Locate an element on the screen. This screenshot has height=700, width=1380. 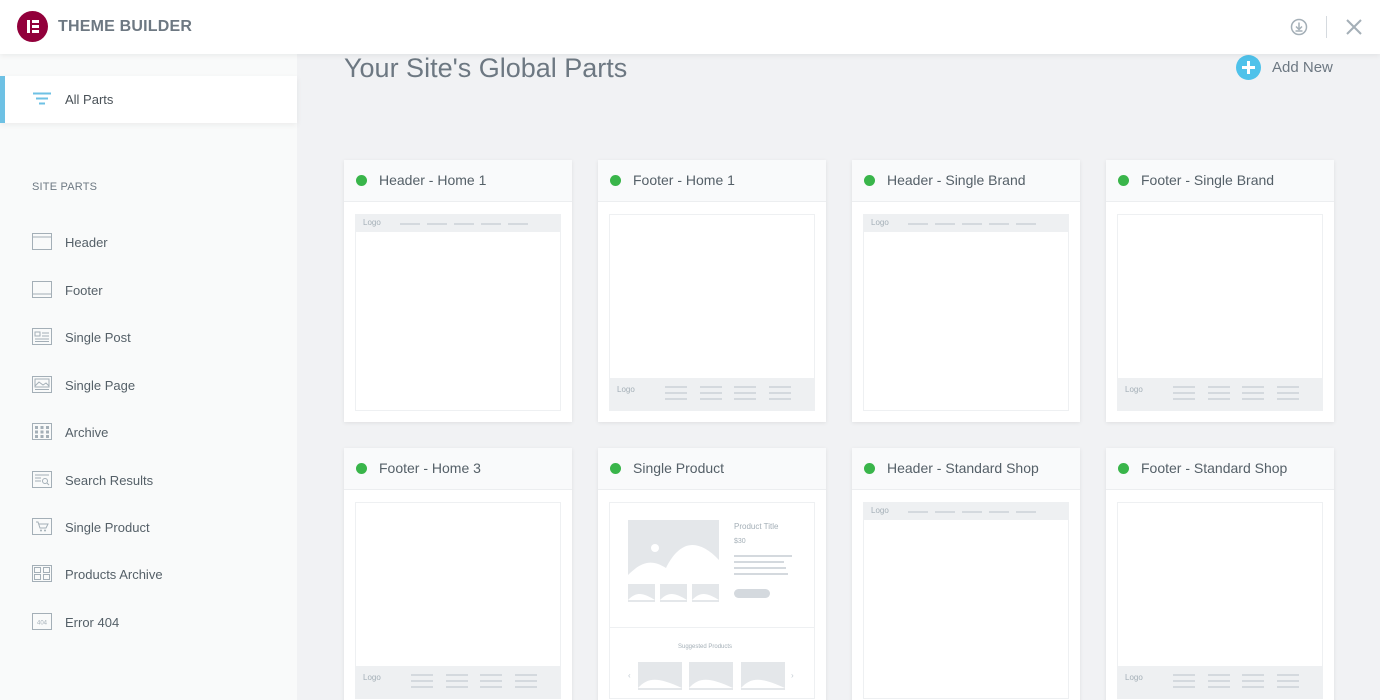
sidebar-item-single-post: Single Post is located at coordinates (148, 337).